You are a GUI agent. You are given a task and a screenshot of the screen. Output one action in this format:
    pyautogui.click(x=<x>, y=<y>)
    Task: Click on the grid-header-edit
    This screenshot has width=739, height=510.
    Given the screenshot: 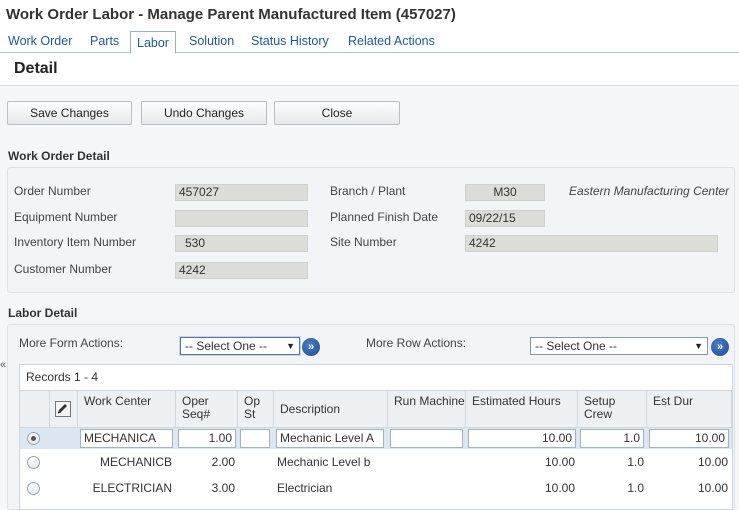 What is the action you would take?
    pyautogui.click(x=64, y=409)
    